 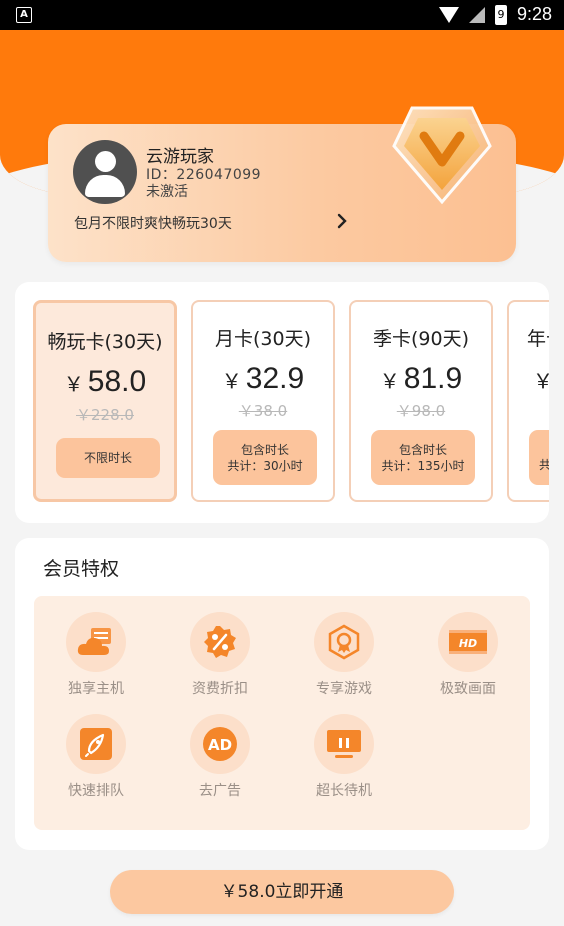 I want to click on plan-card-yearly: 年卡 ￥ 共, so click(x=528, y=401).